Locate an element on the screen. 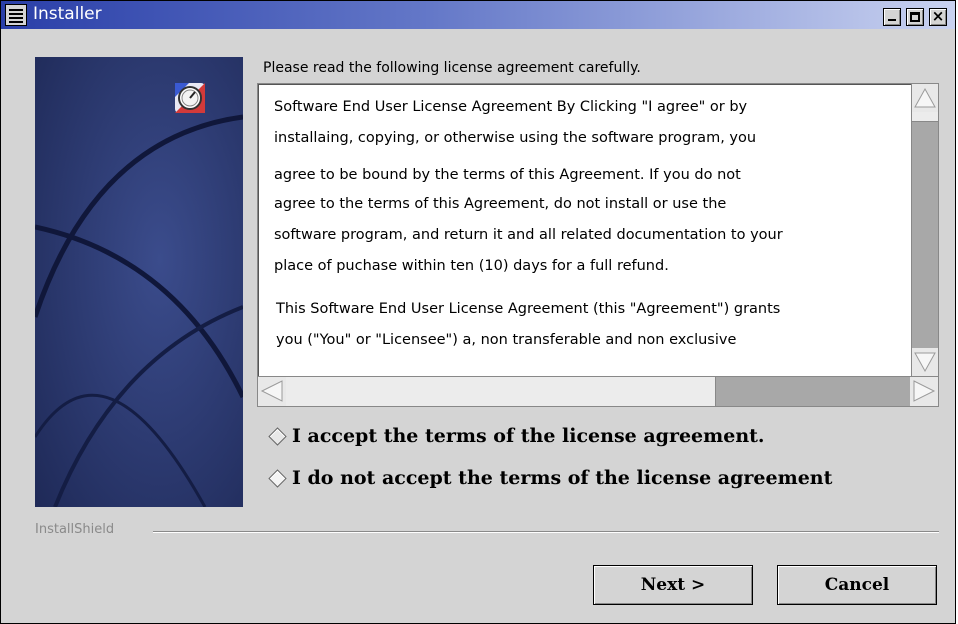  horizontal-scrollbar is located at coordinates (598, 391).